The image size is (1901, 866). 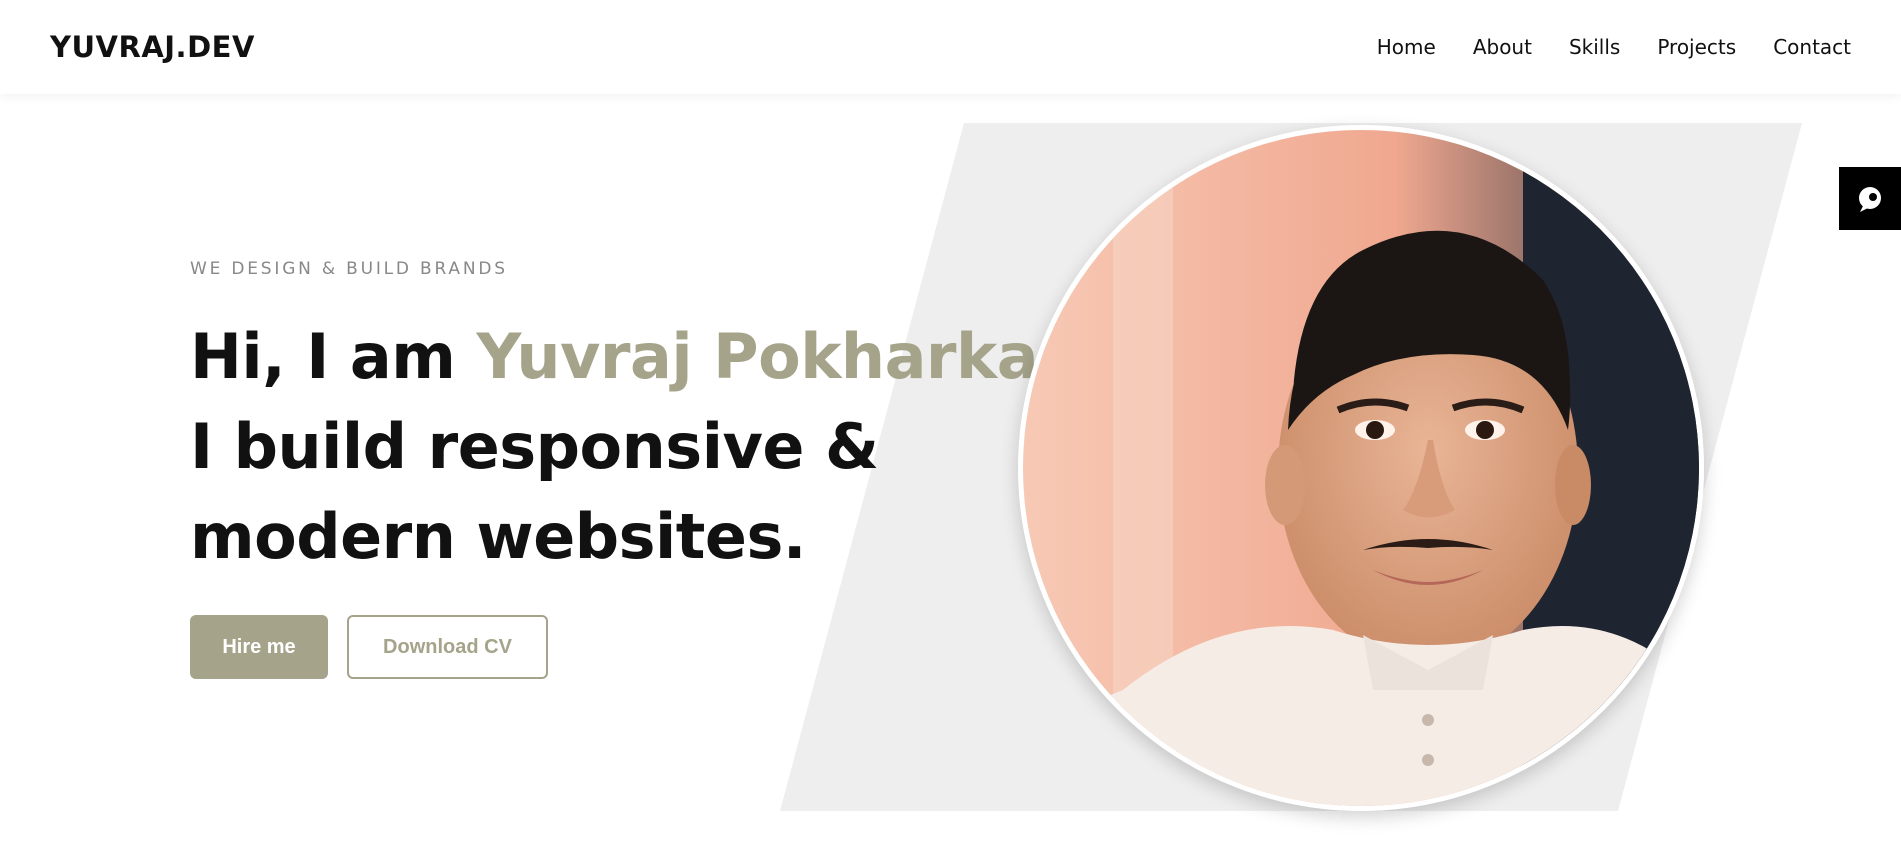 What do you see at coordinates (1594, 47) in the screenshot?
I see `nav-link-skills: Skills` at bounding box center [1594, 47].